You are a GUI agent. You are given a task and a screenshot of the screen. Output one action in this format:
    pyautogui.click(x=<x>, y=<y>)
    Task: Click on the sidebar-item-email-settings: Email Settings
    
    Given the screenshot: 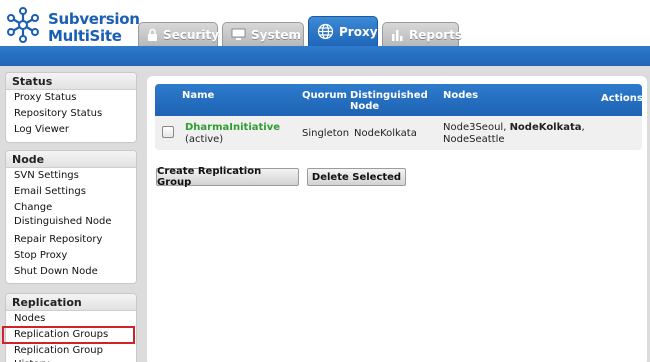 What is the action you would take?
    pyautogui.click(x=71, y=192)
    